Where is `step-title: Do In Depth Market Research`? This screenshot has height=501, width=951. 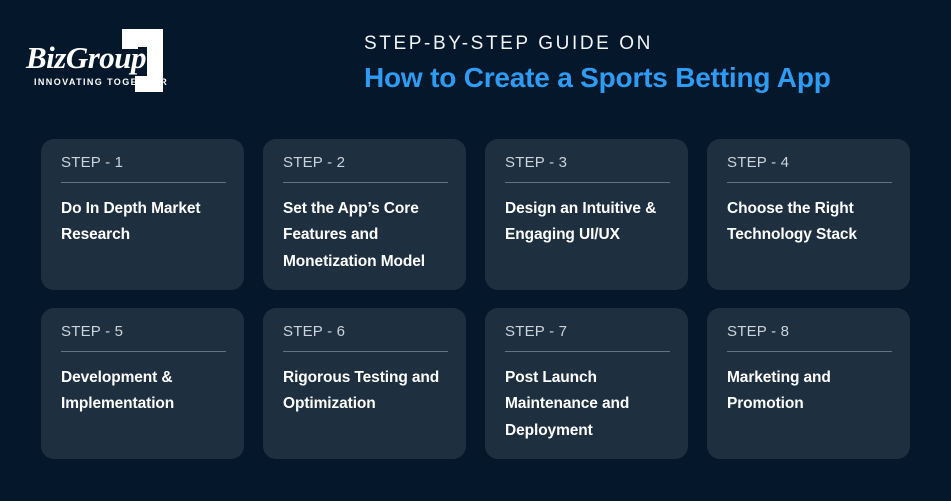
step-title: Do In Depth Market Research is located at coordinates (131, 221).